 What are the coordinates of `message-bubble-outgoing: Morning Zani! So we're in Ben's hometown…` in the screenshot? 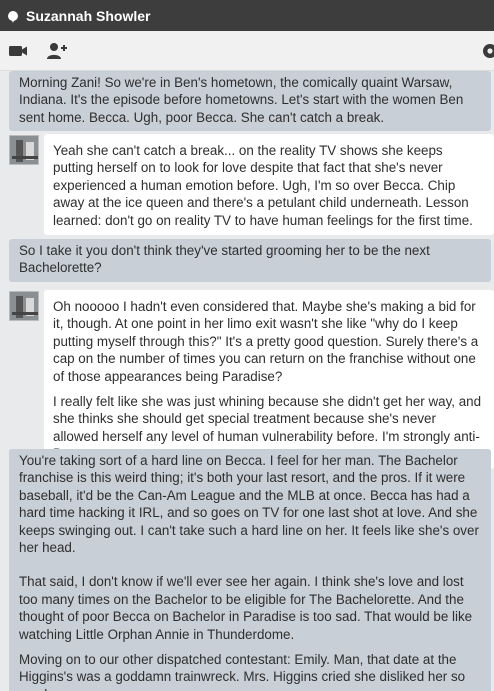 It's located at (250, 101).